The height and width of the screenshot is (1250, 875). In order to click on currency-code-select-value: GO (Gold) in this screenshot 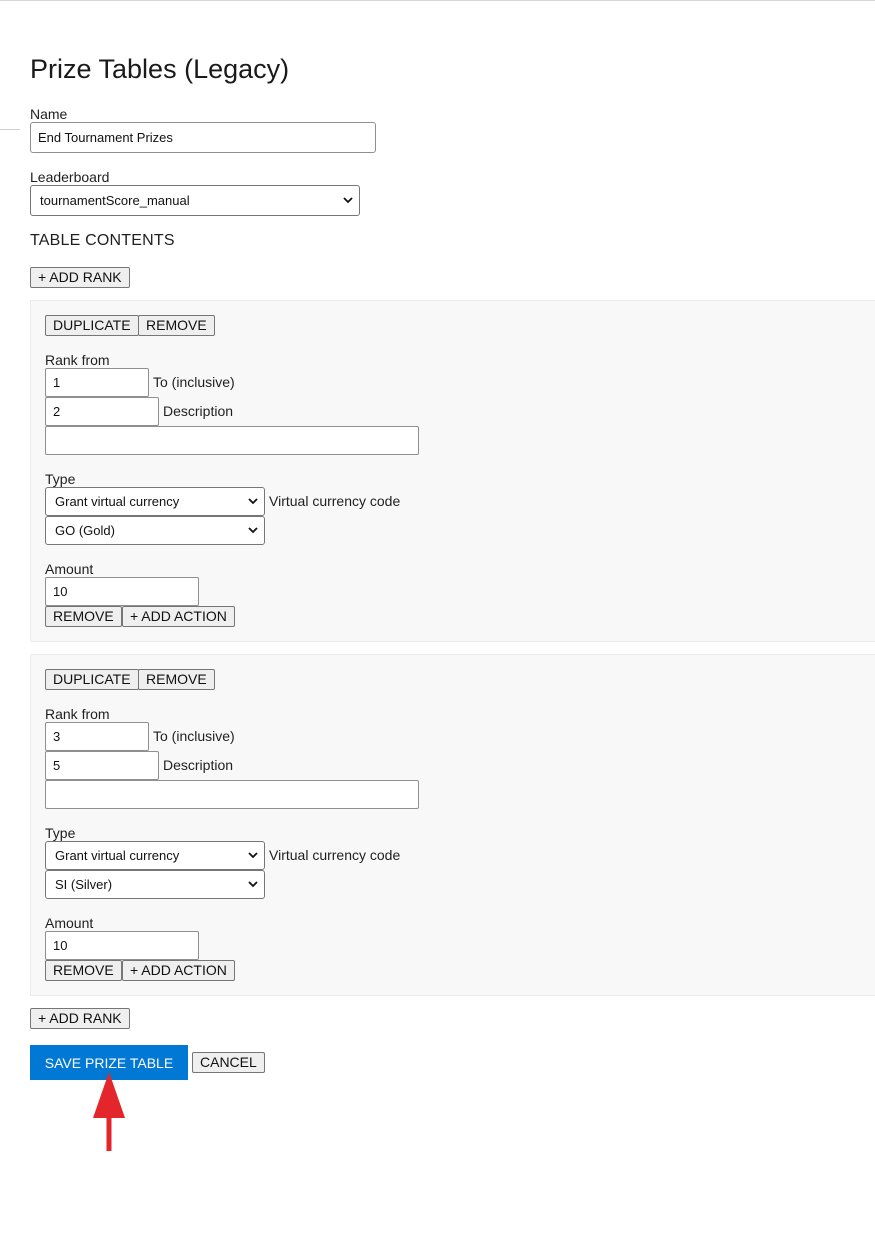, I will do `click(85, 530)`.